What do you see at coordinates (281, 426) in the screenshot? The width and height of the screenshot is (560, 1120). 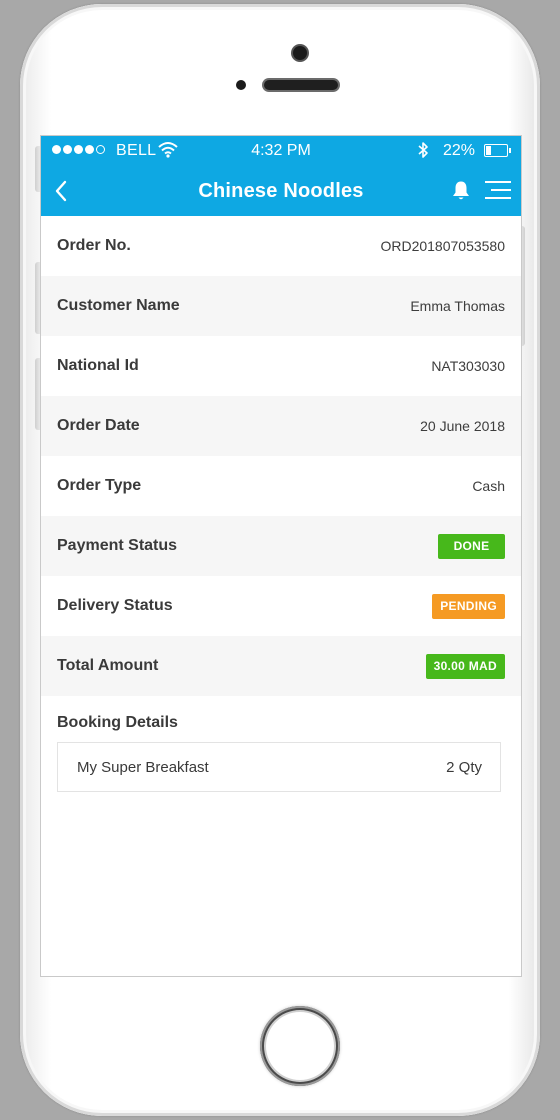 I see `order-date-row: Order Date 20 June 2018` at bounding box center [281, 426].